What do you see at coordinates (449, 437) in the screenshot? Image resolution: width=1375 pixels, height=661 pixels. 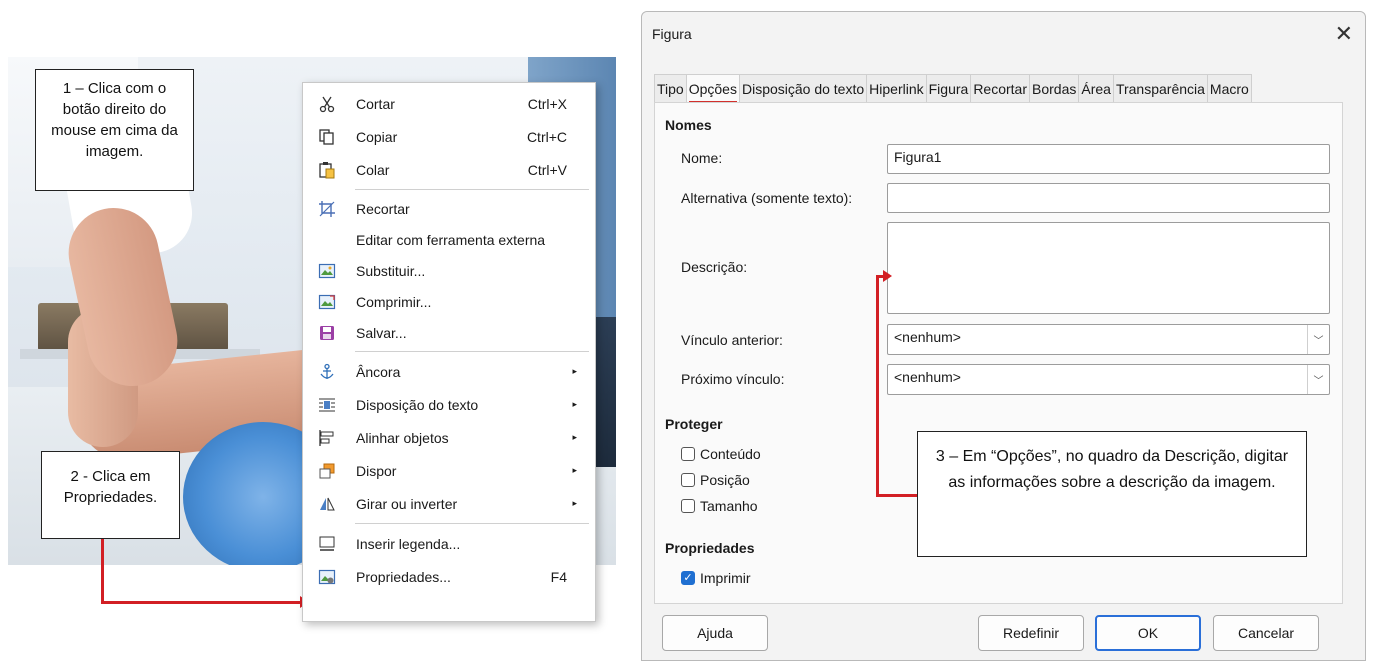 I see `menu-item-alinhar-objetos: Alinhar objetos ▸` at bounding box center [449, 437].